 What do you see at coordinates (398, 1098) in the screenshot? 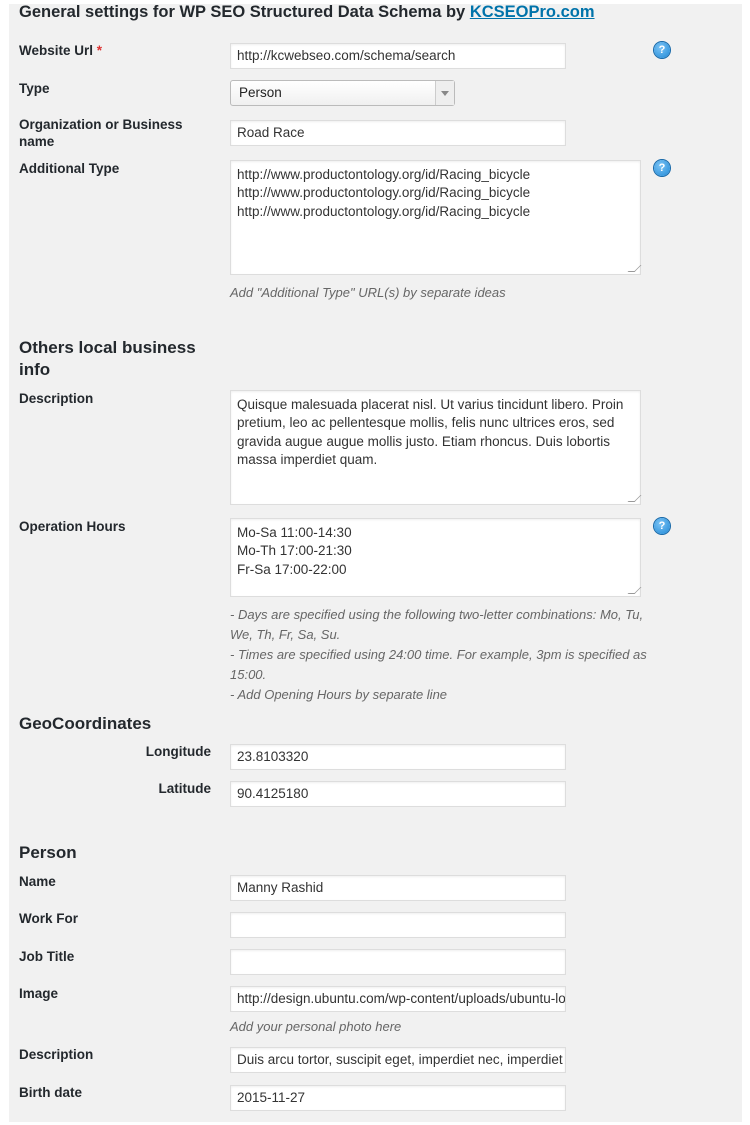
I see `birth-date-input: 2015-11-27` at bounding box center [398, 1098].